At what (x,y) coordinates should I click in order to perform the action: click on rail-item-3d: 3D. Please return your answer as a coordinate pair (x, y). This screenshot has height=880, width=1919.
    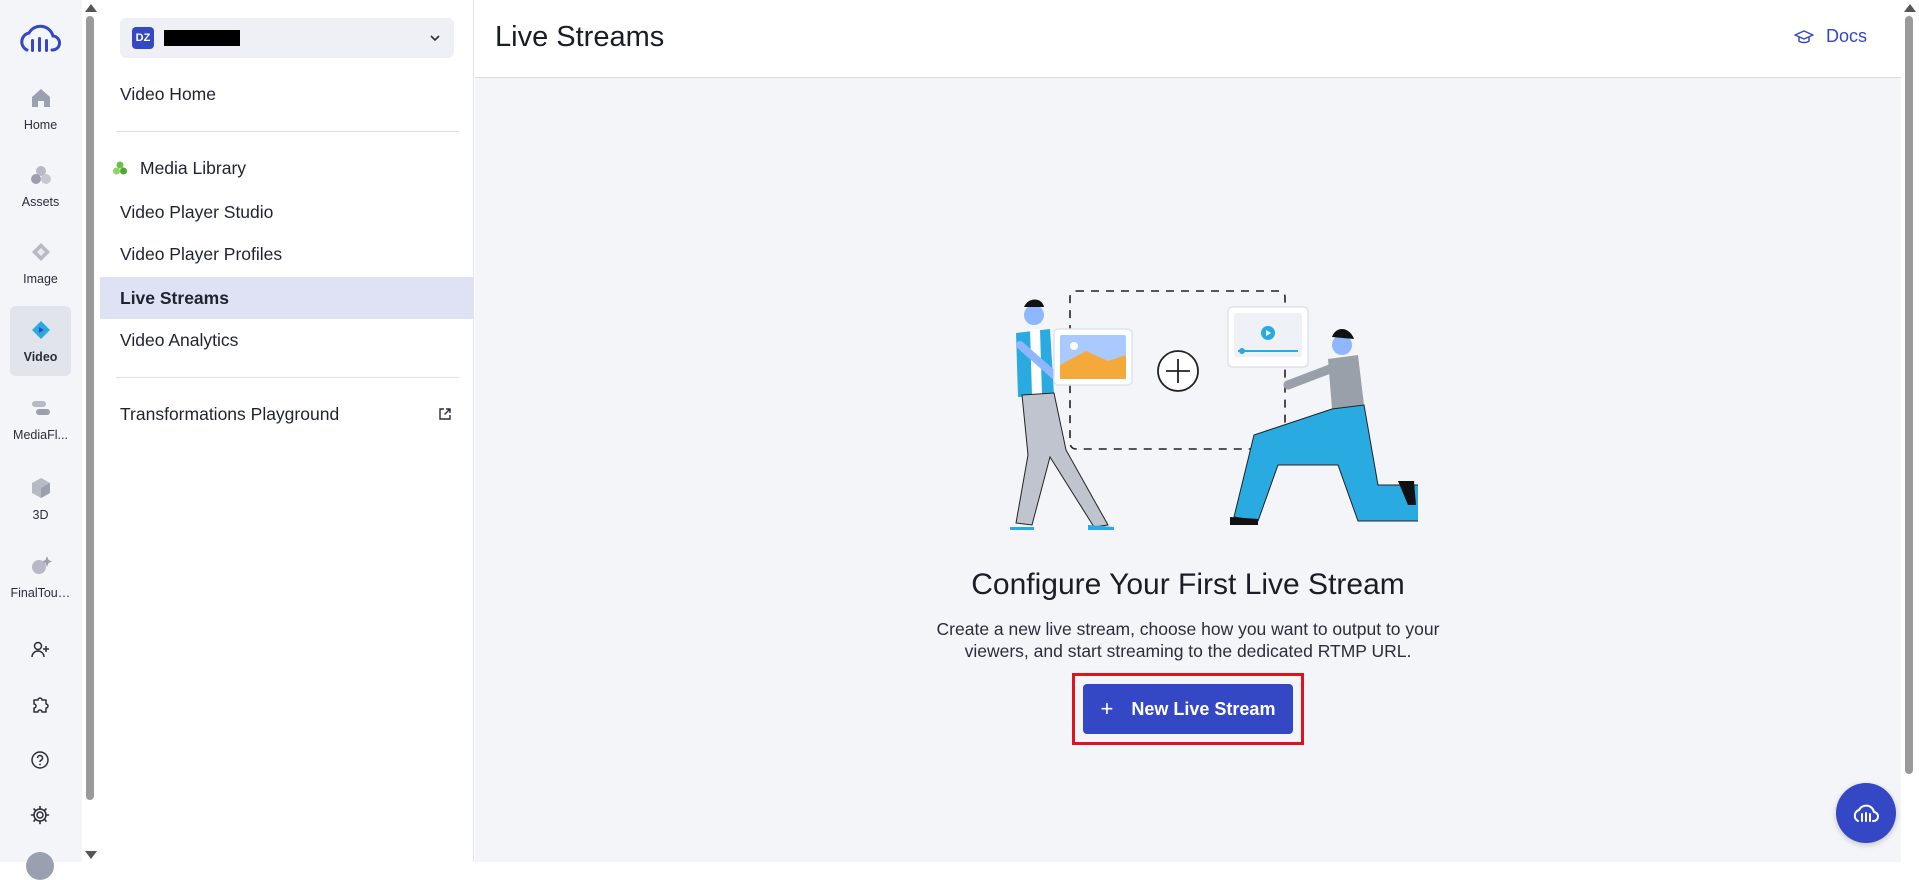
    Looking at the image, I should click on (40, 499).